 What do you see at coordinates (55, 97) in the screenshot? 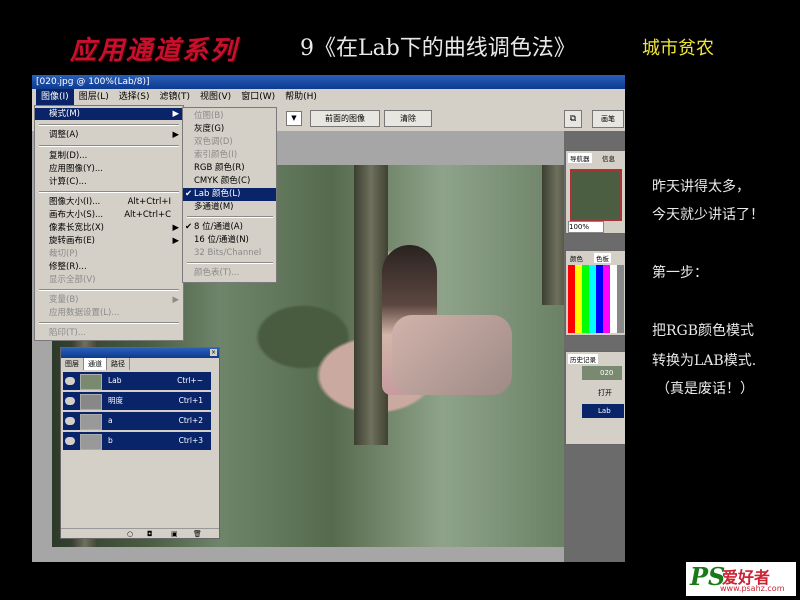
I see `menu-image: 图像(I)` at bounding box center [55, 97].